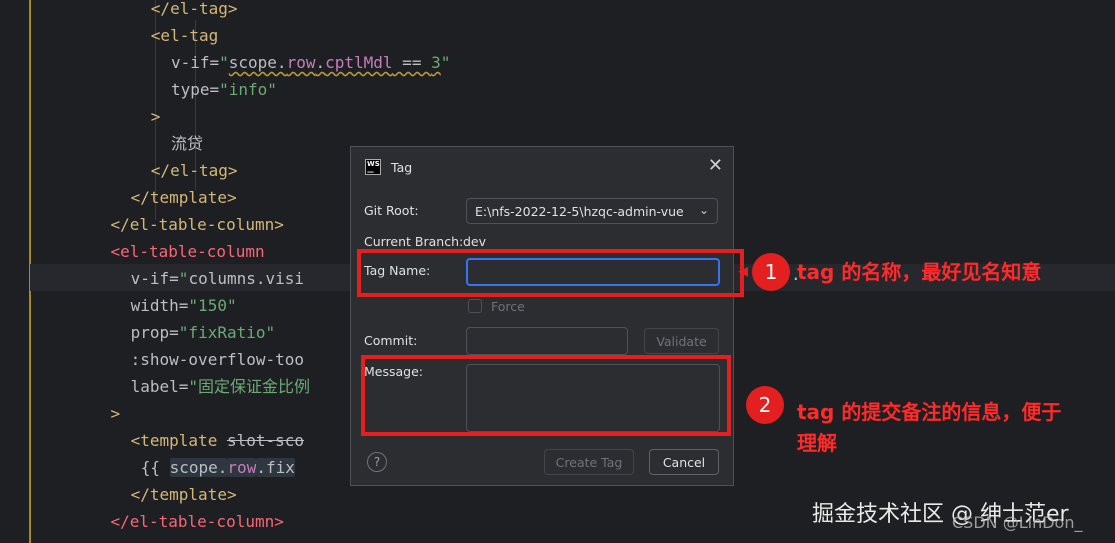  What do you see at coordinates (412, 62) in the screenshot?
I see `code-token: ==` at bounding box center [412, 62].